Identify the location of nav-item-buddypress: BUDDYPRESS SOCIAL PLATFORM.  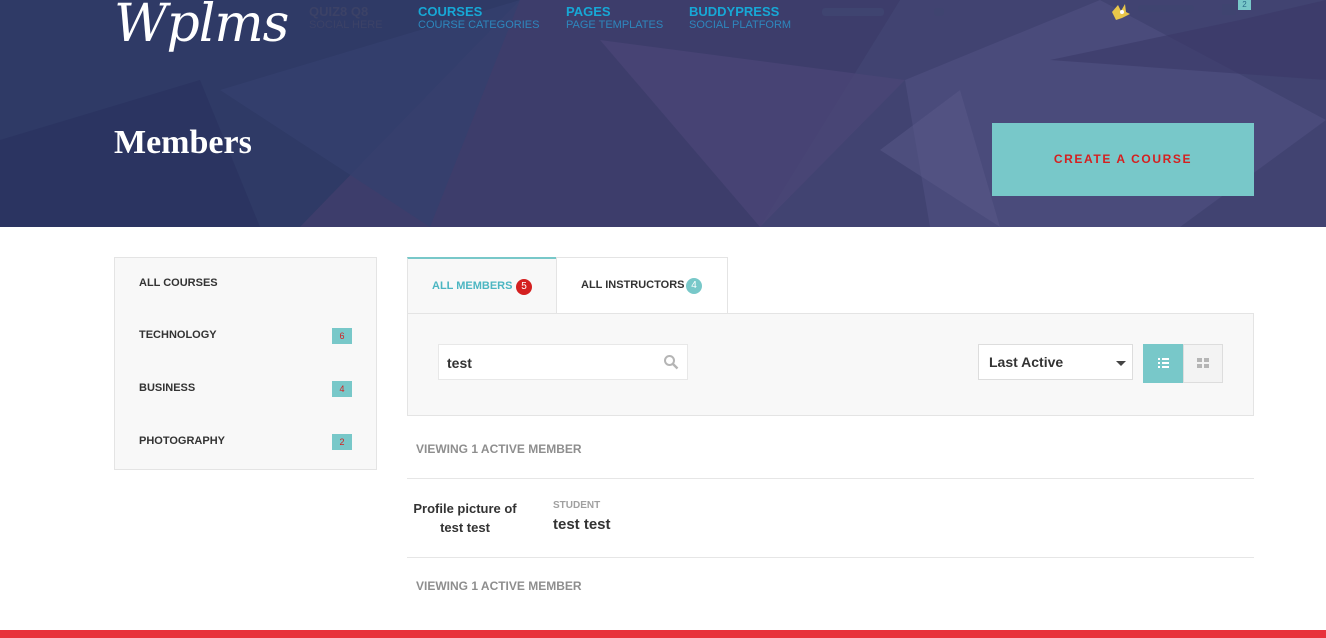
(740, 18).